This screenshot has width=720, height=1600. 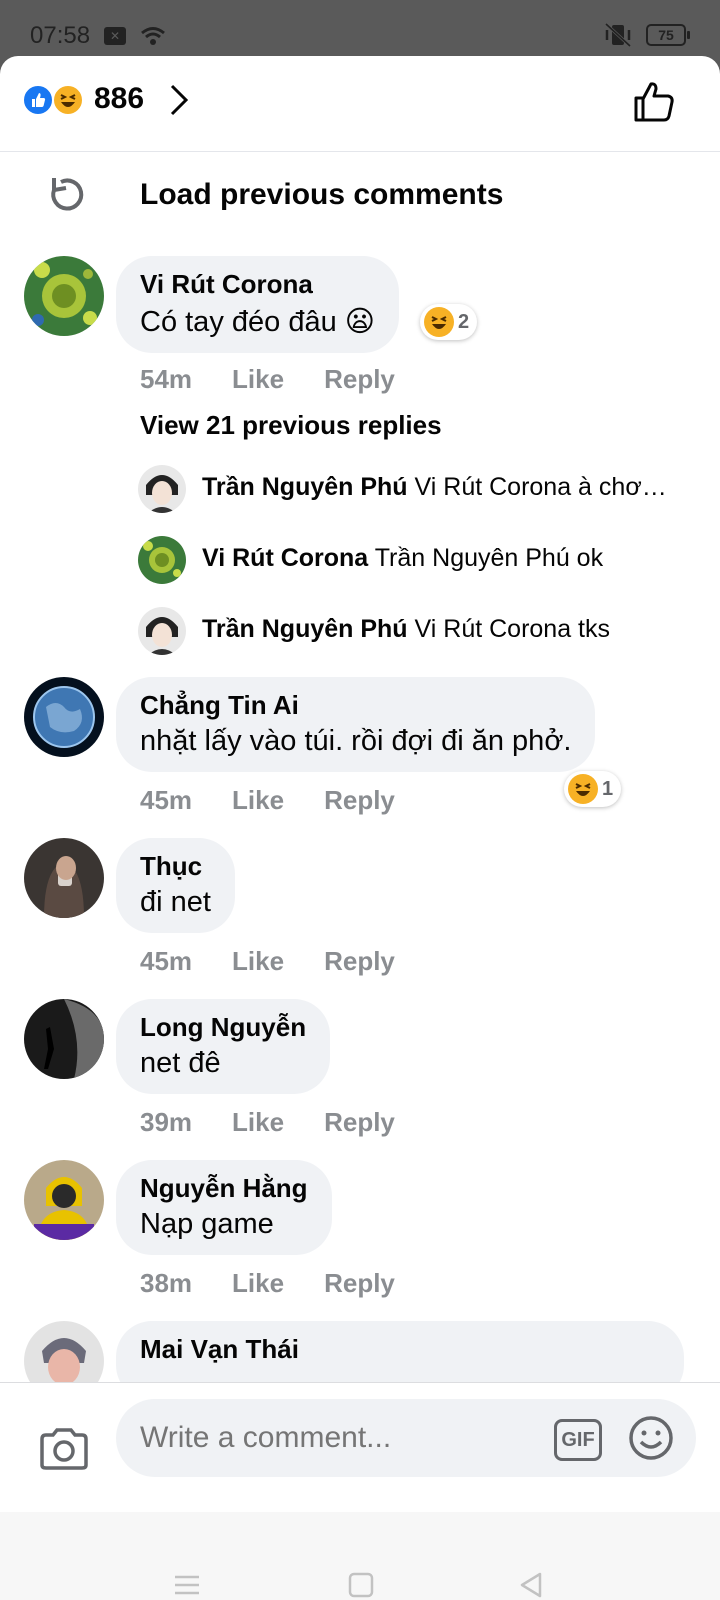 What do you see at coordinates (512, 629) in the screenshot?
I see `reply-text: Vi Rút Corona tks` at bounding box center [512, 629].